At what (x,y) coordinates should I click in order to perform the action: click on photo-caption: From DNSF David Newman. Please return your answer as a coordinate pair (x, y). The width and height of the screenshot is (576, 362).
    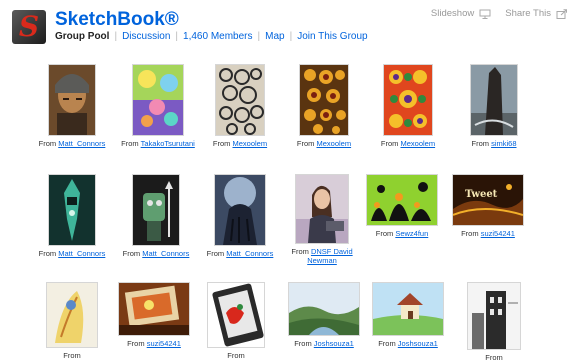
    Looking at the image, I should click on (322, 256).